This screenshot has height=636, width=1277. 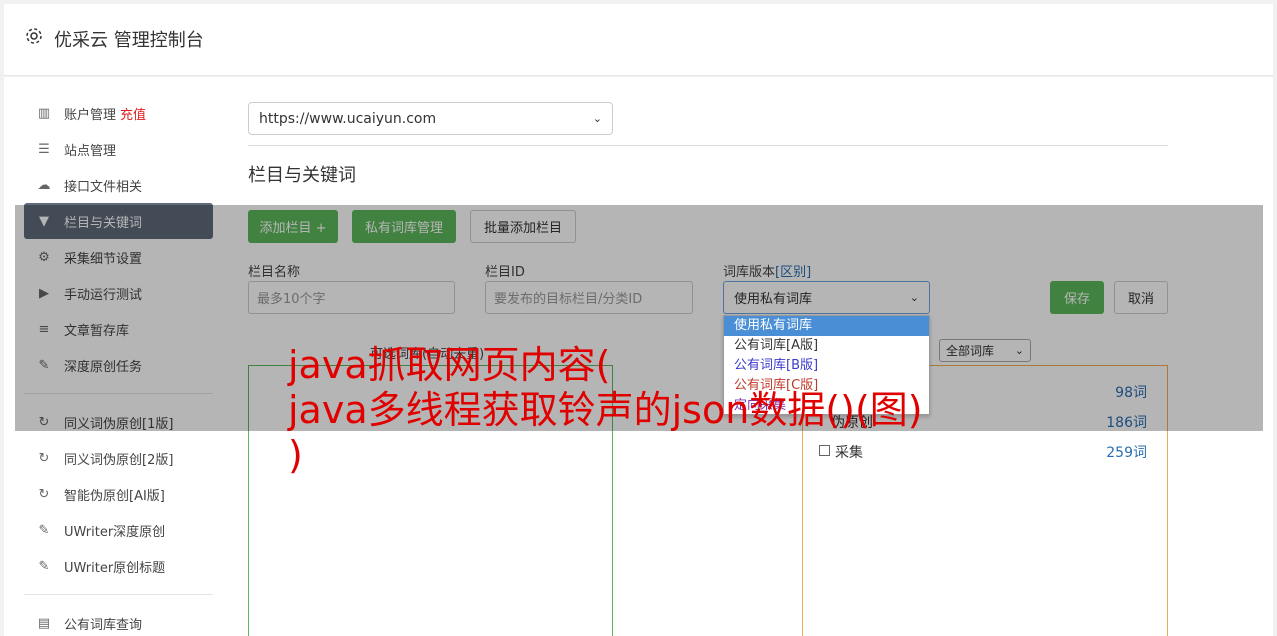 What do you see at coordinates (90, 115) in the screenshot?
I see `sidebar-item-label: 账户管理` at bounding box center [90, 115].